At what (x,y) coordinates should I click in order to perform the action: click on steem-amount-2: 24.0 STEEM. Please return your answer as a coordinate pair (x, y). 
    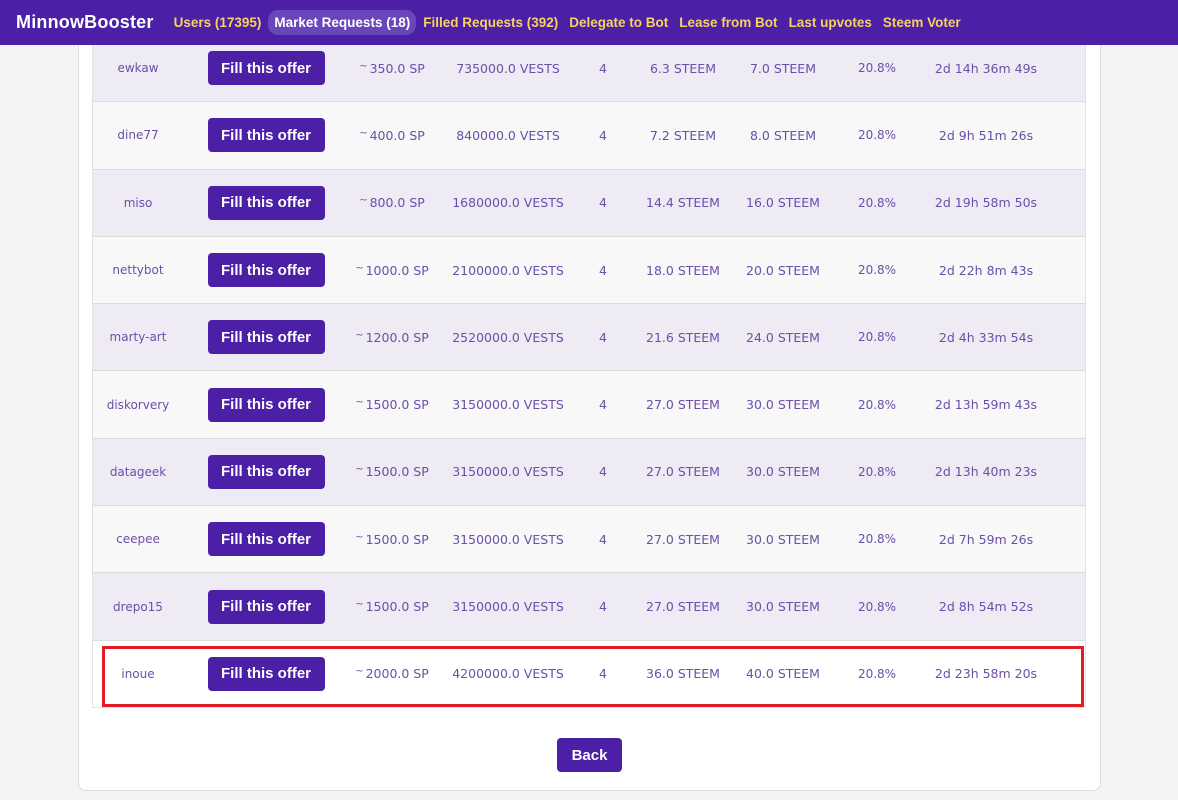
    Looking at the image, I should click on (783, 337).